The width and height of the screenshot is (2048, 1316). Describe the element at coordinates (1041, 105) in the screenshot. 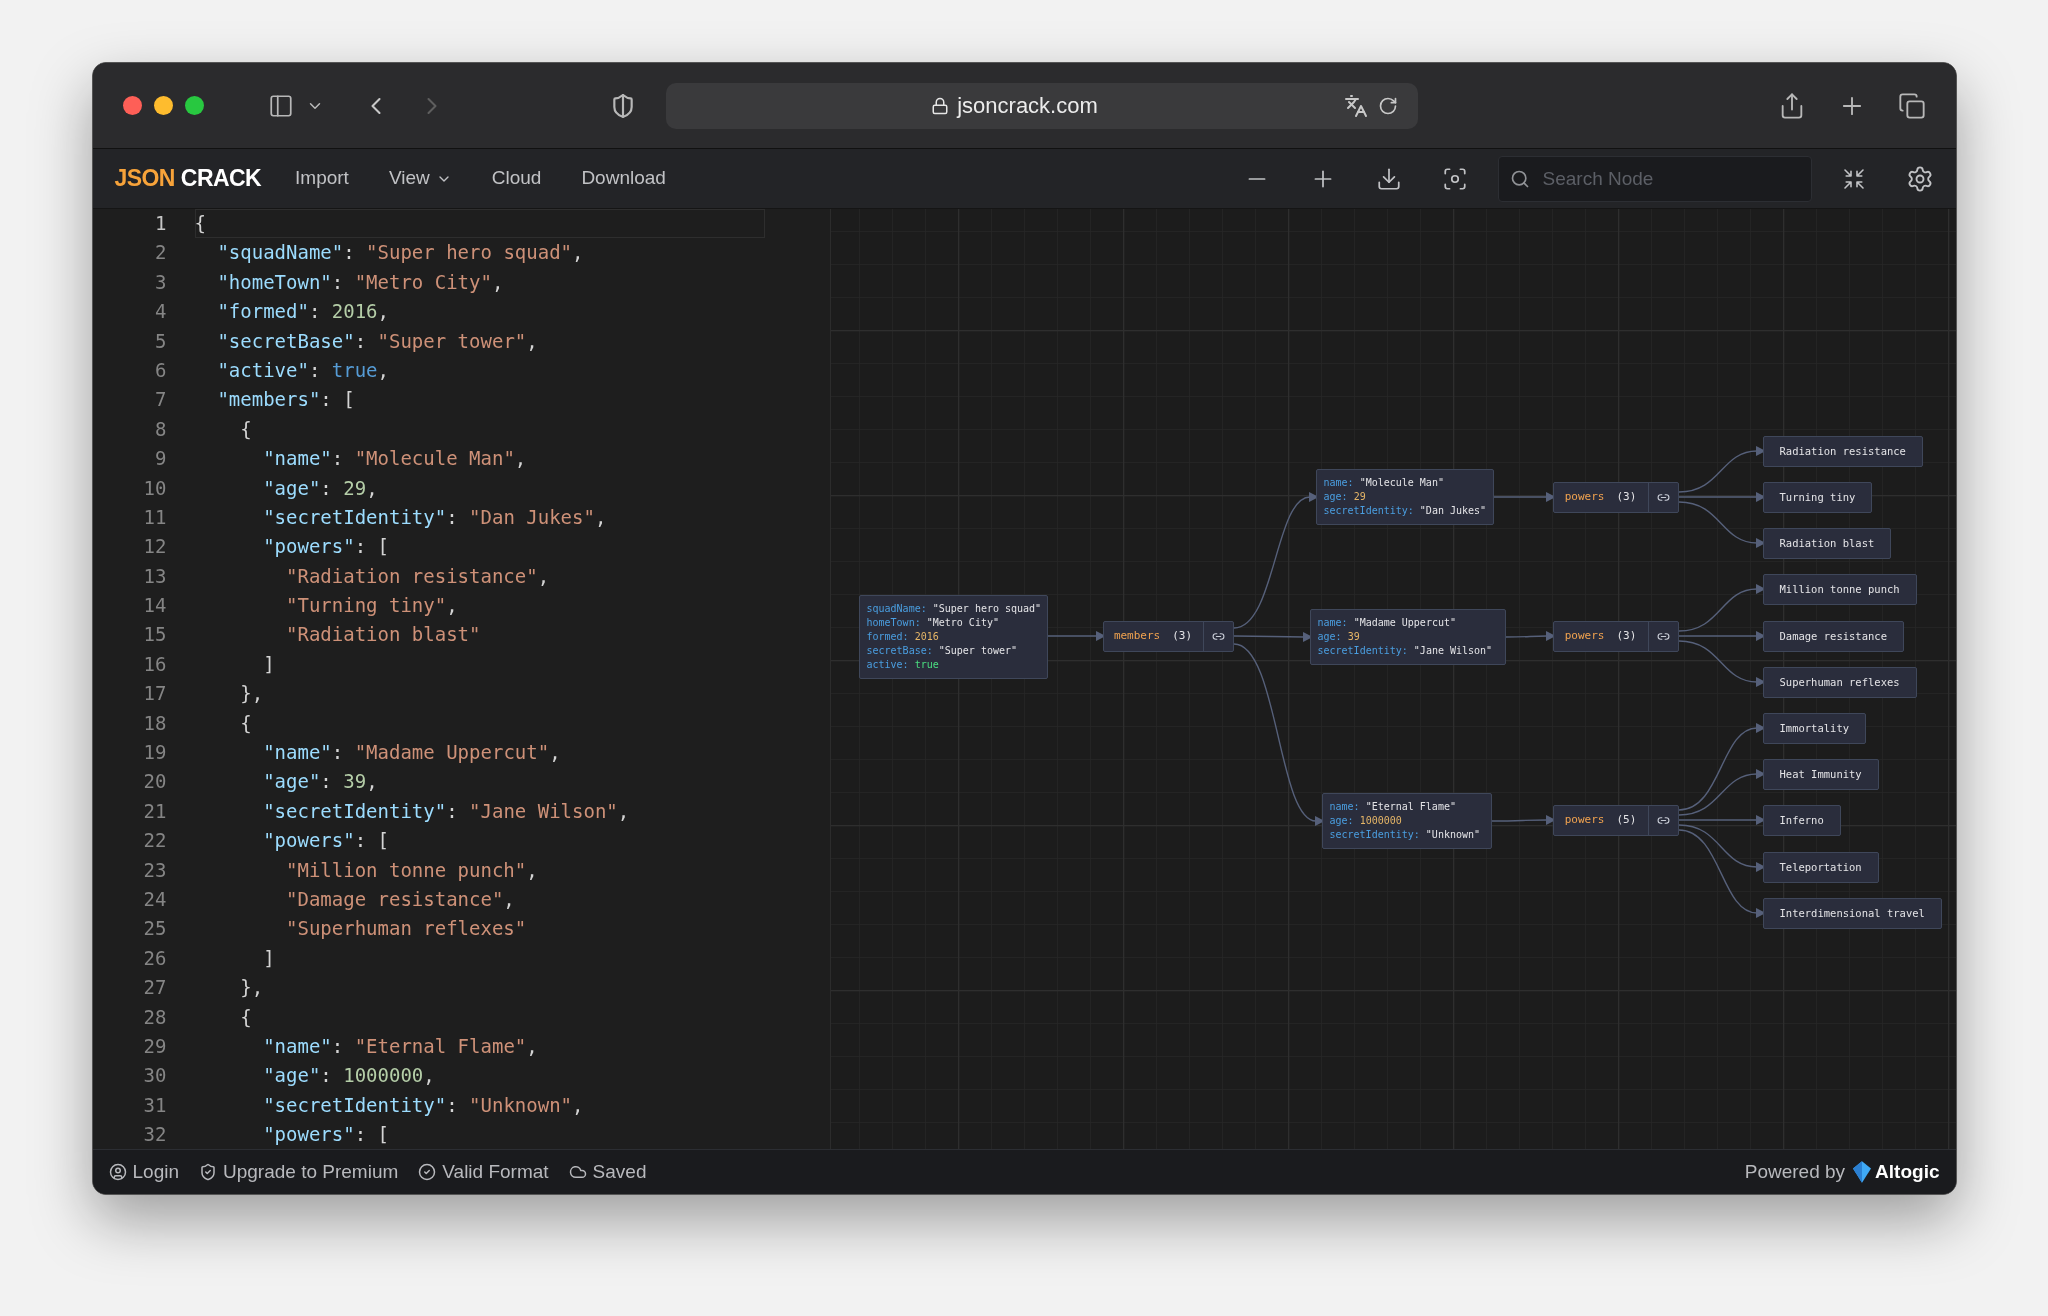

I see `address-bar: jsoncrack.com` at that location.